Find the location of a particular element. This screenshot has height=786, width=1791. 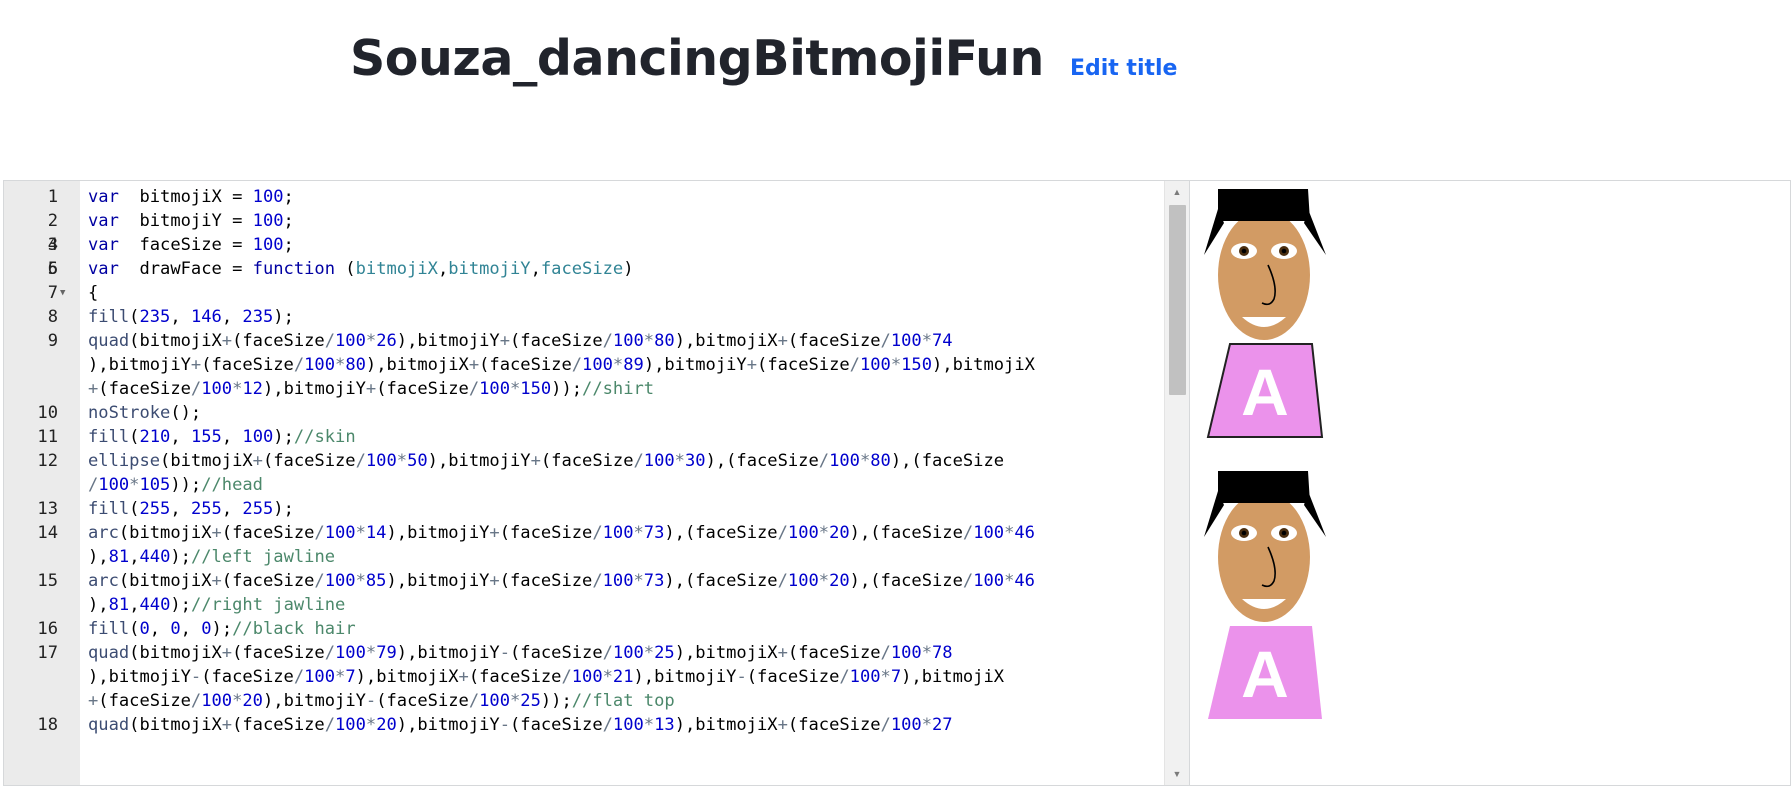

code-line: 7 ▼ { is located at coordinates (606, 293).